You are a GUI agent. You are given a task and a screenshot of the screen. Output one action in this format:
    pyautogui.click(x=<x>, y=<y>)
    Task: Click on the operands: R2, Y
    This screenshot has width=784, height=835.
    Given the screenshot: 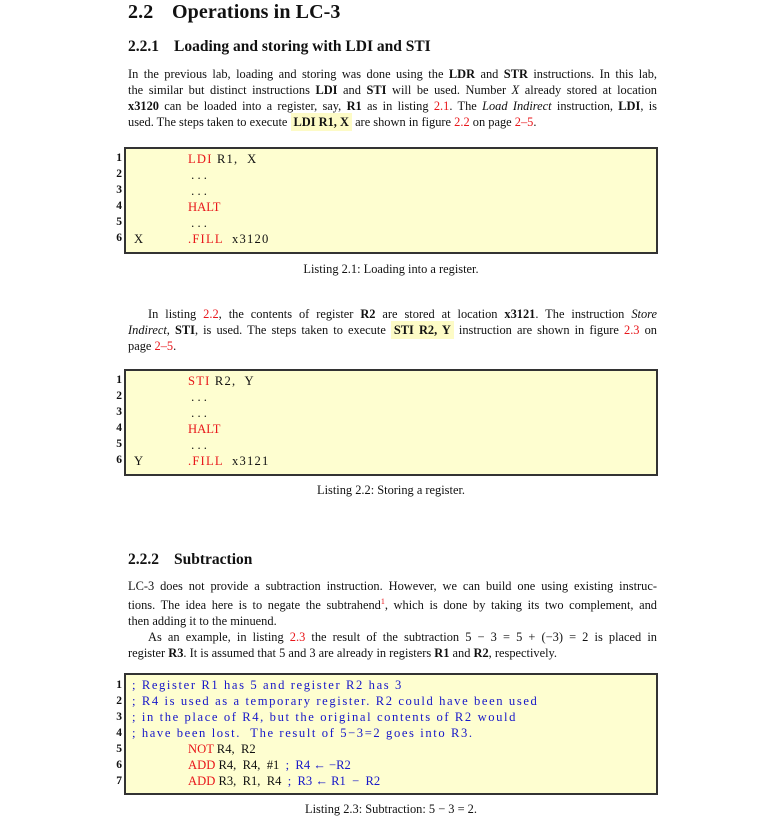 What is the action you would take?
    pyautogui.click(x=232, y=381)
    